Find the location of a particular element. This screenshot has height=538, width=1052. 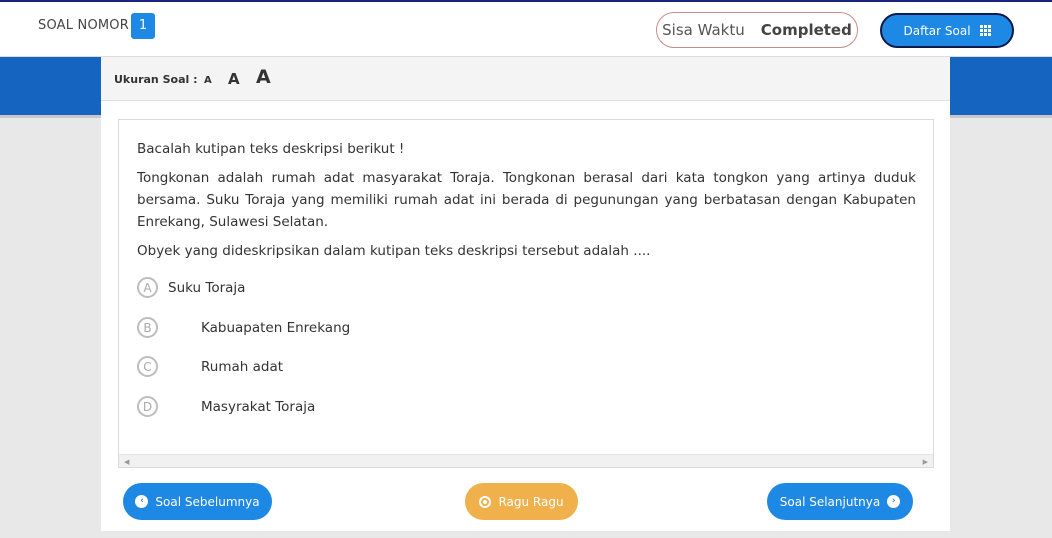

dot-circle-icon is located at coordinates (485, 501).